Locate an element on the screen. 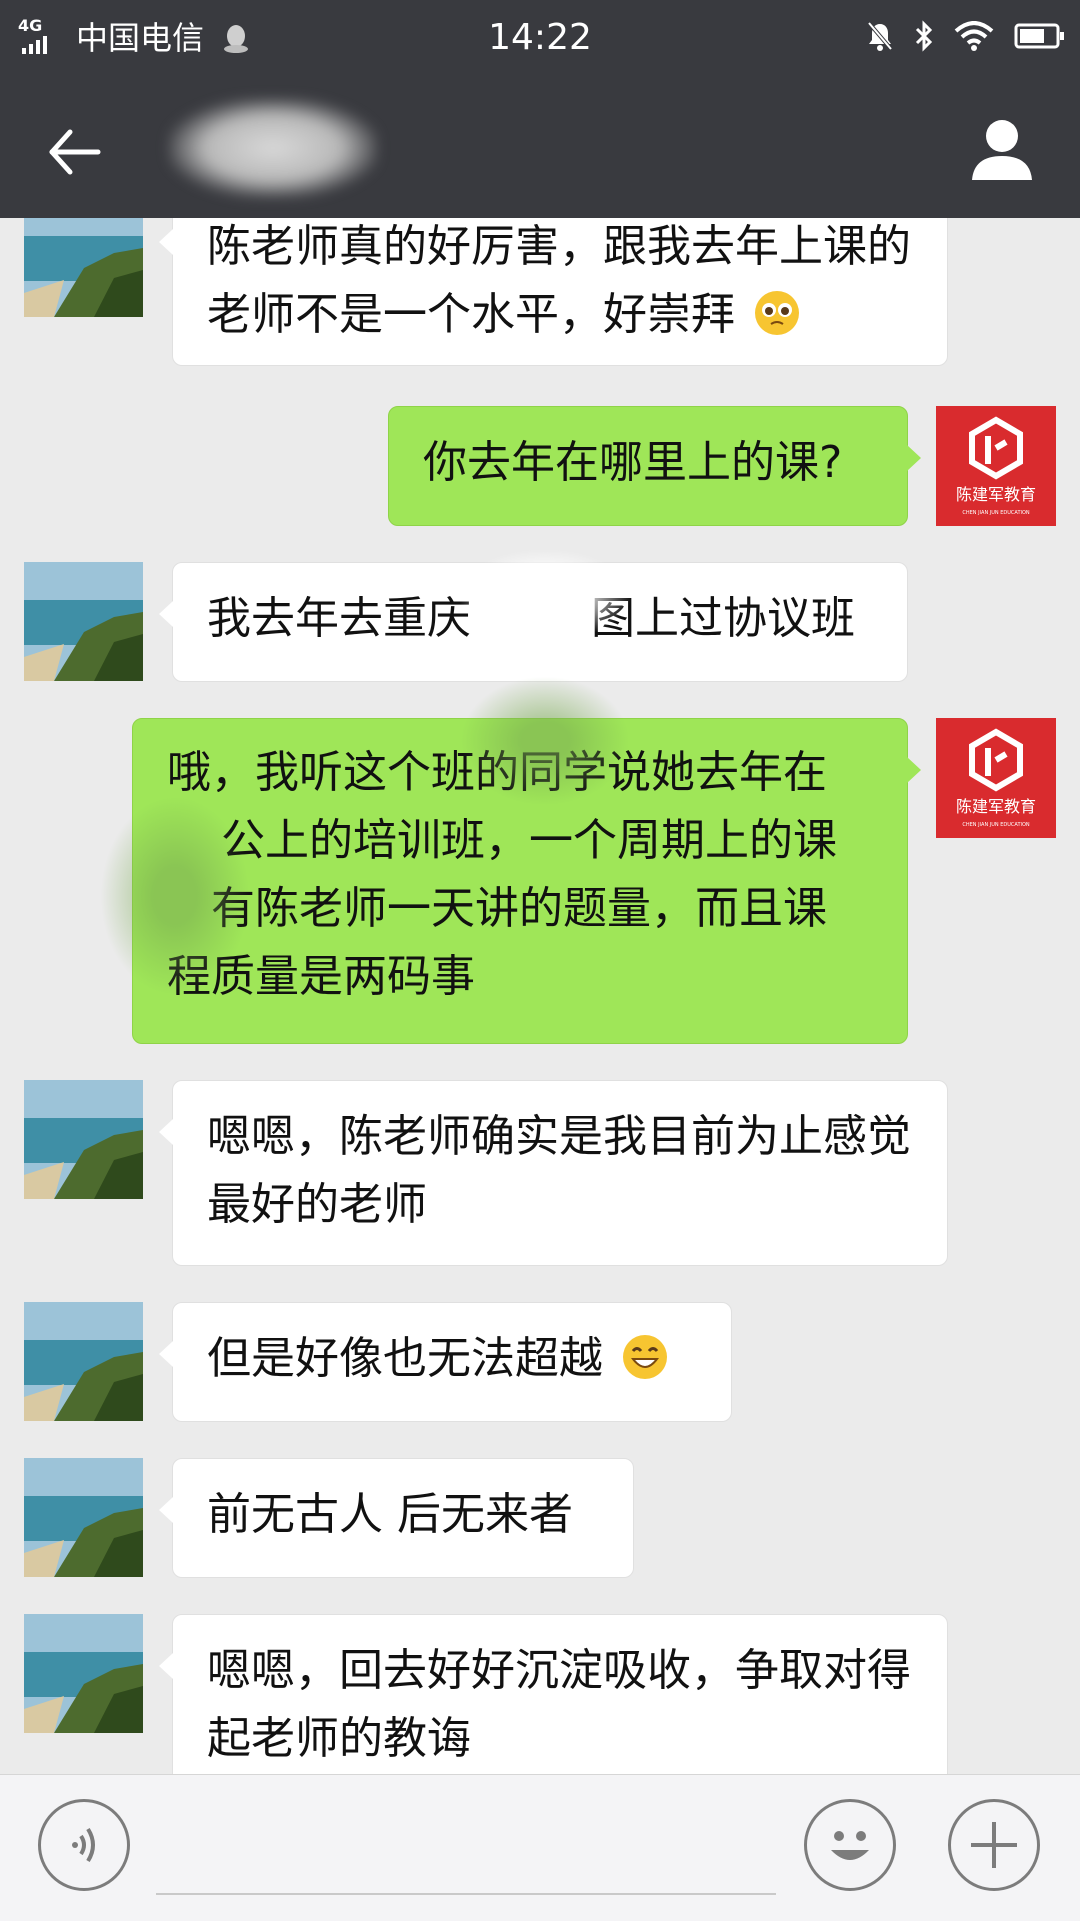 Image resolution: width=1080 pixels, height=1921 pixels. message-text: 但是好像也无法超越 is located at coordinates (405, 1358).